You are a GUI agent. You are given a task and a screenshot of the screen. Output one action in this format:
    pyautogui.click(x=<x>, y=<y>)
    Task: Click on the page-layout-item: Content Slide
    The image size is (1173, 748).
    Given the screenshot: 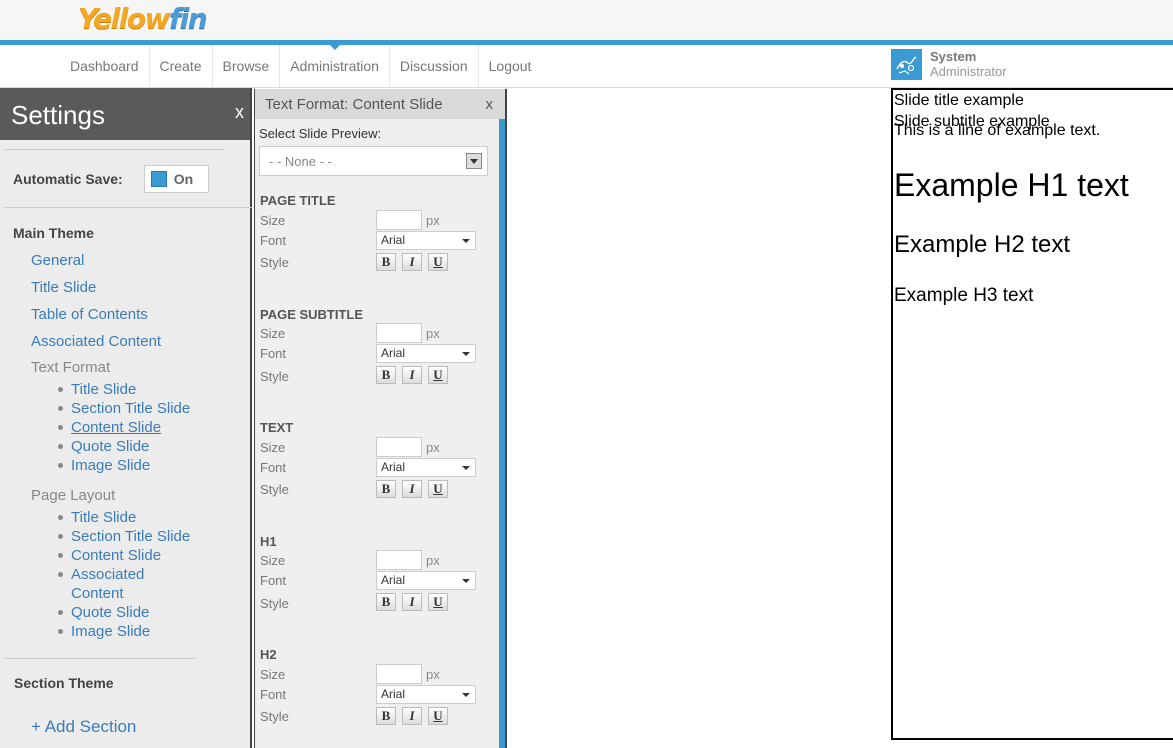 What is the action you would take?
    pyautogui.click(x=154, y=555)
    